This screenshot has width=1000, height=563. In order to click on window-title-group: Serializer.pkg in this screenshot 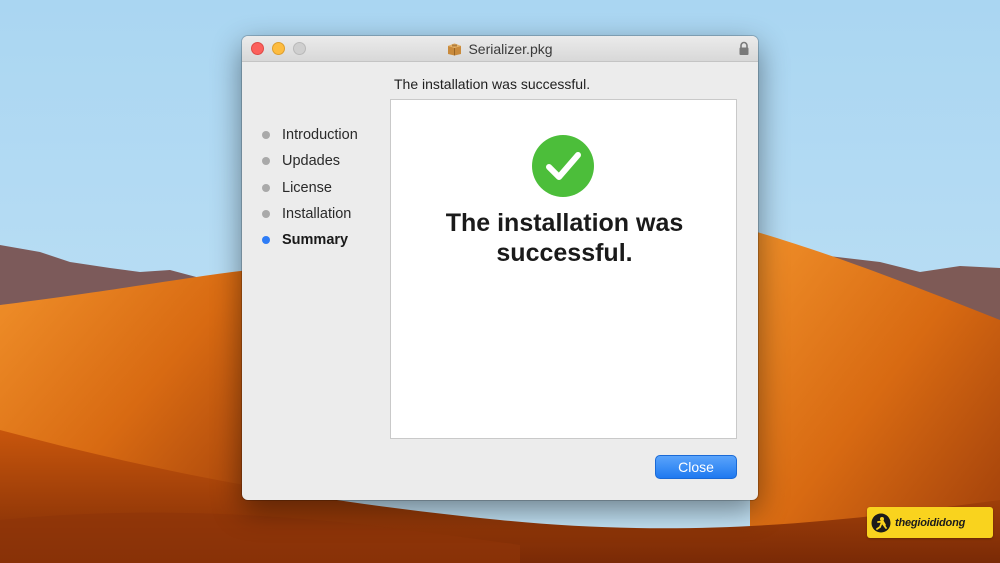, I will do `click(500, 49)`.